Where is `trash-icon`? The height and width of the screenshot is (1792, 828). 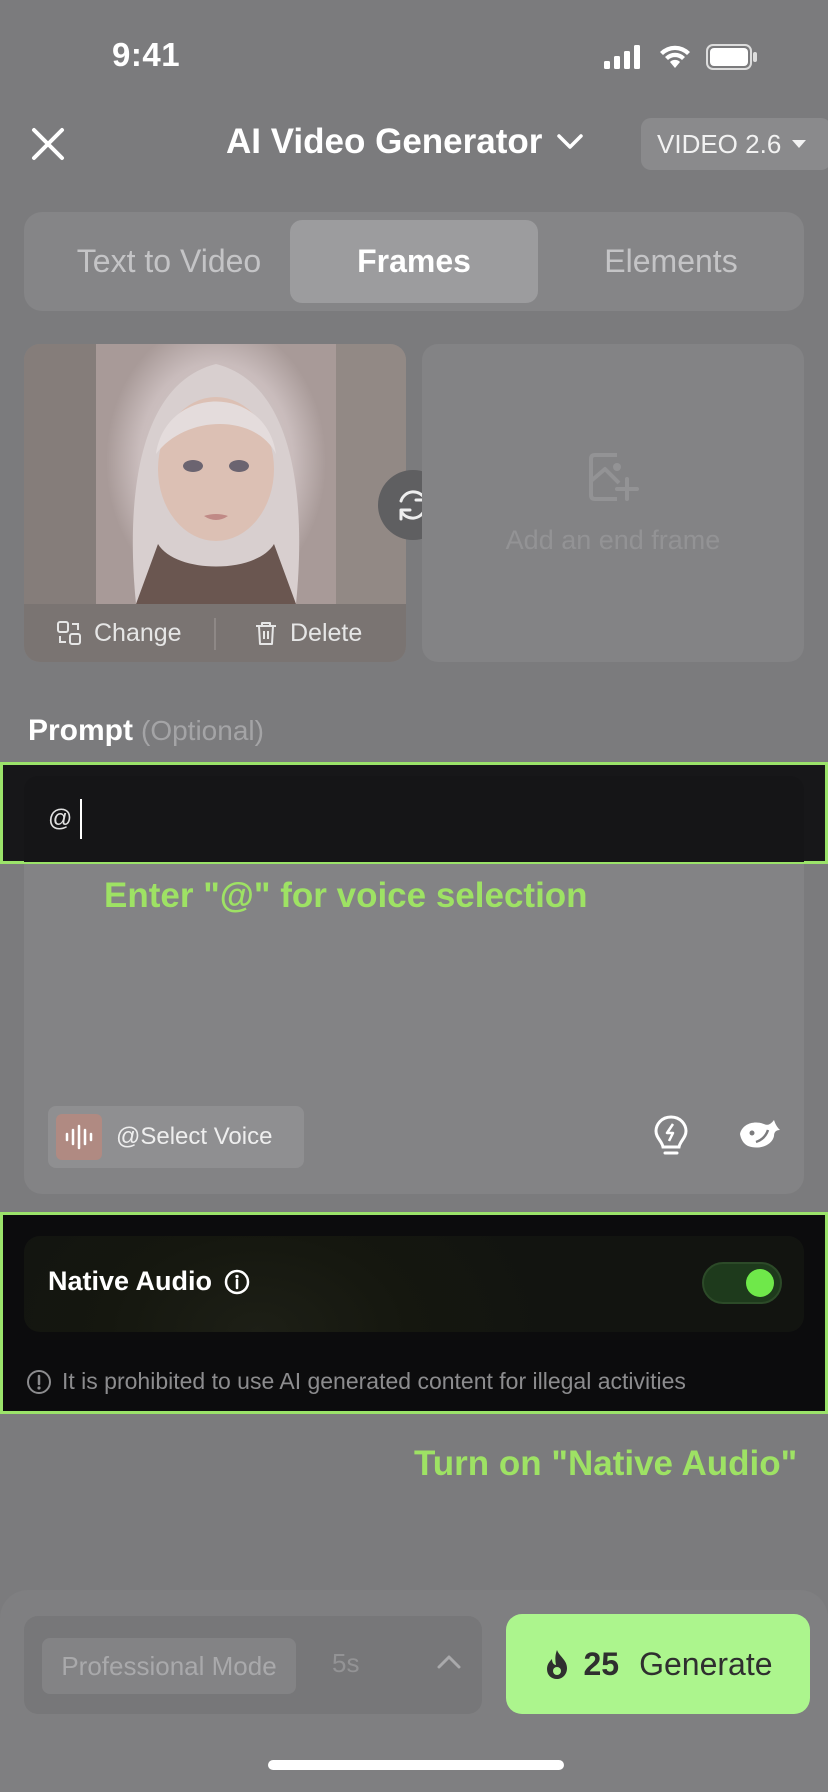 trash-icon is located at coordinates (266, 633).